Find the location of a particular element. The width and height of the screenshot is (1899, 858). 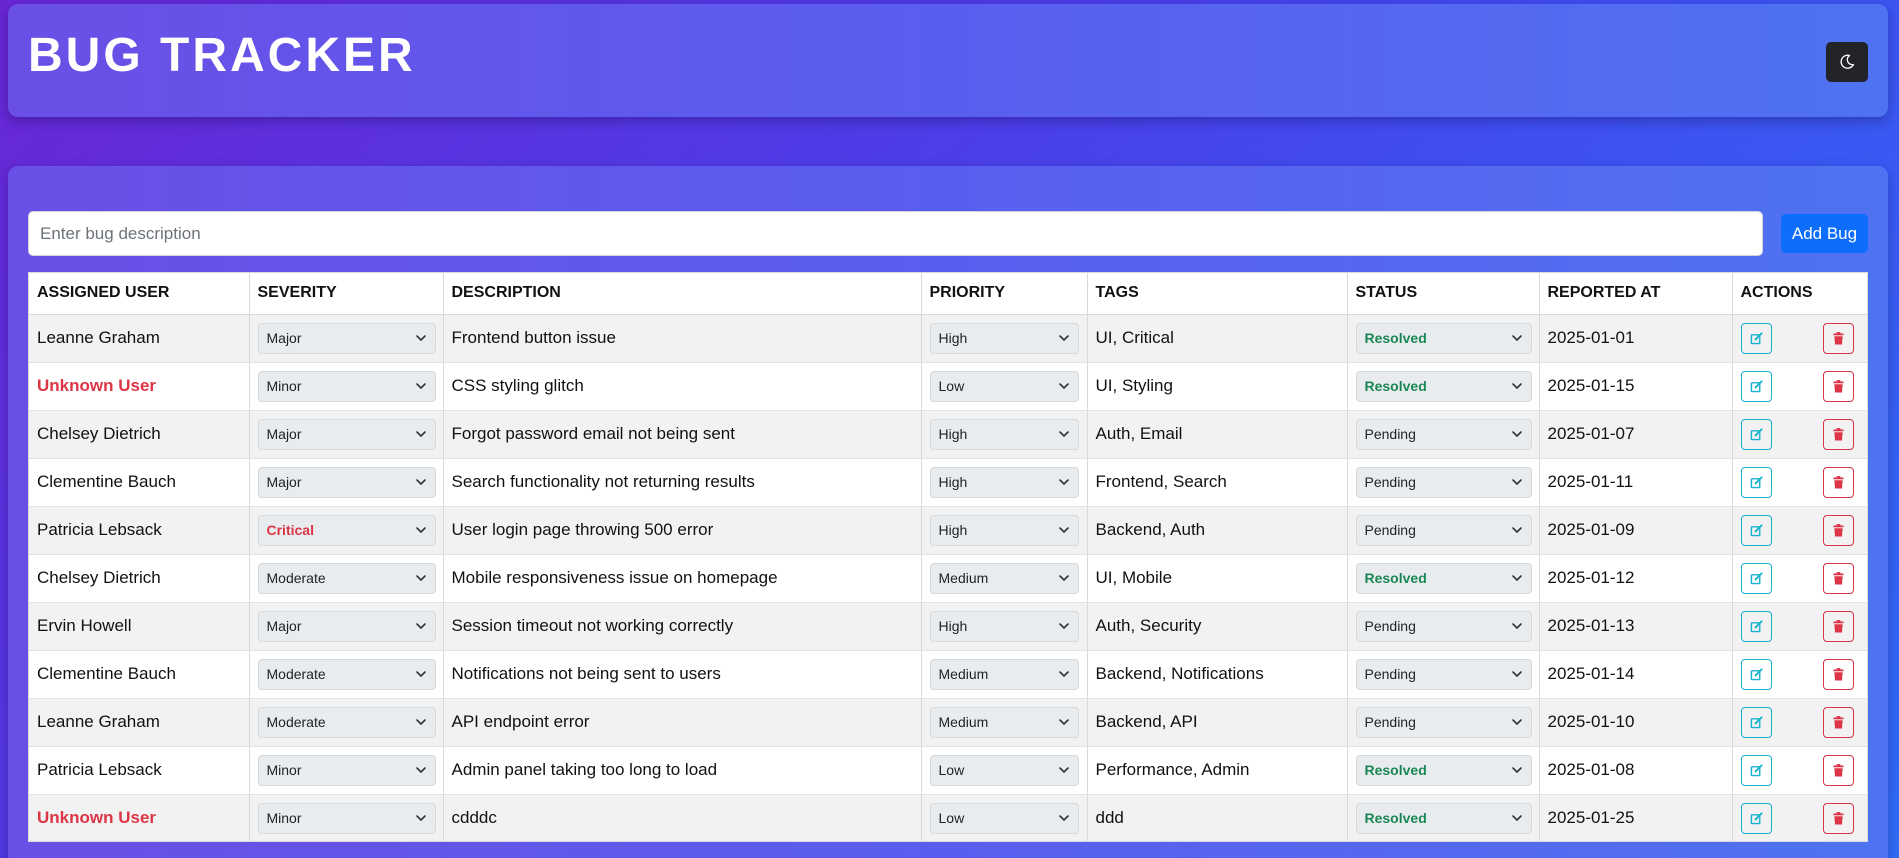

description-cell: Mobile responsiveness issue on homepage is located at coordinates (682, 578).